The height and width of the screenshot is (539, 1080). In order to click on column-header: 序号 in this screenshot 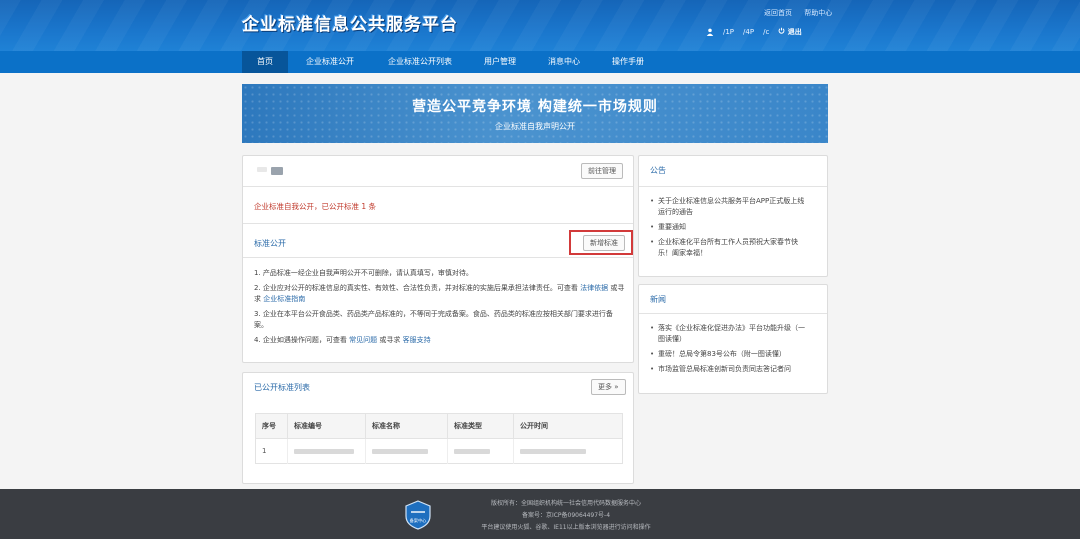, I will do `click(271, 426)`.